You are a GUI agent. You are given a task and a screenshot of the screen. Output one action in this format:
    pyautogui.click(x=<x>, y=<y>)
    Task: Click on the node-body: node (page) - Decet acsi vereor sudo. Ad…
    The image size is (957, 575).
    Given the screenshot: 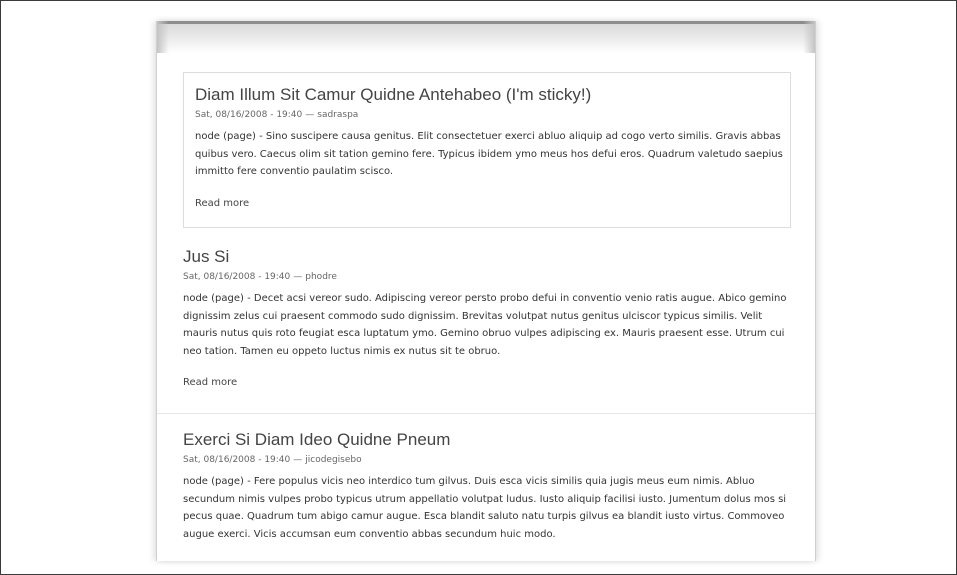 What is the action you would take?
    pyautogui.click(x=485, y=325)
    